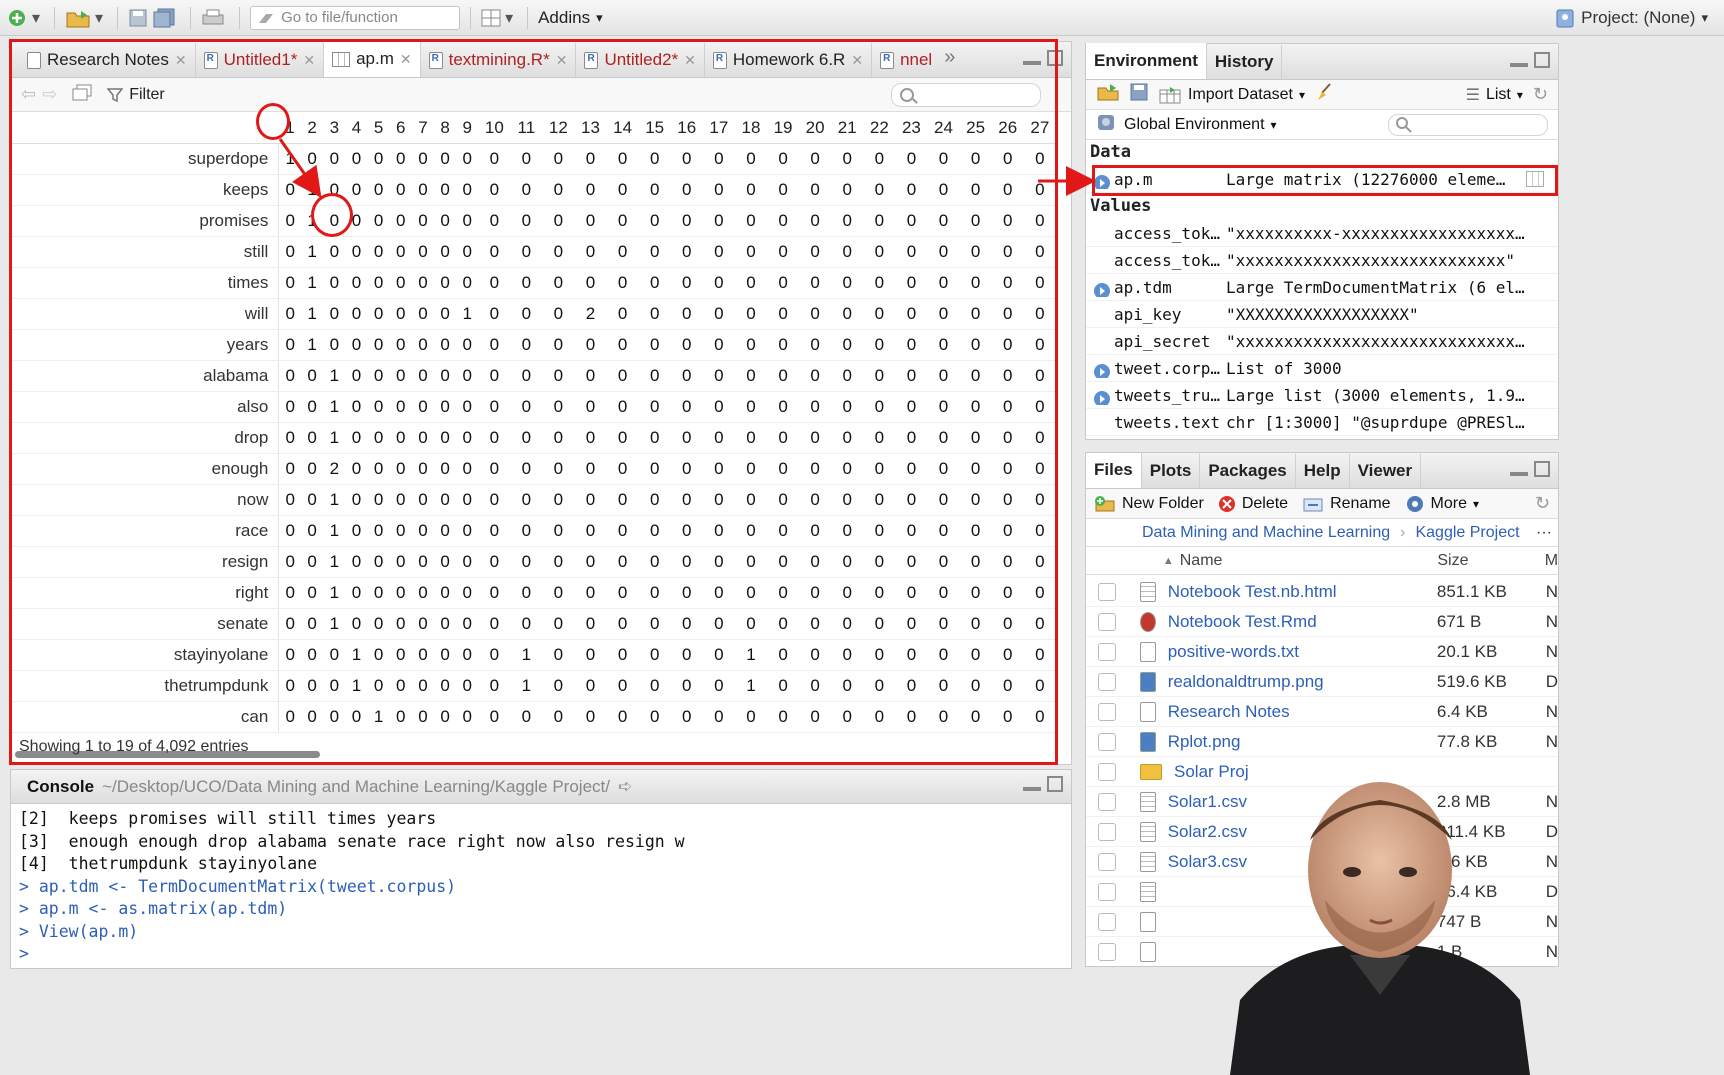 This screenshot has width=1724, height=1075. What do you see at coordinates (1106, 124) in the screenshot?
I see `r-environment-icon` at bounding box center [1106, 124].